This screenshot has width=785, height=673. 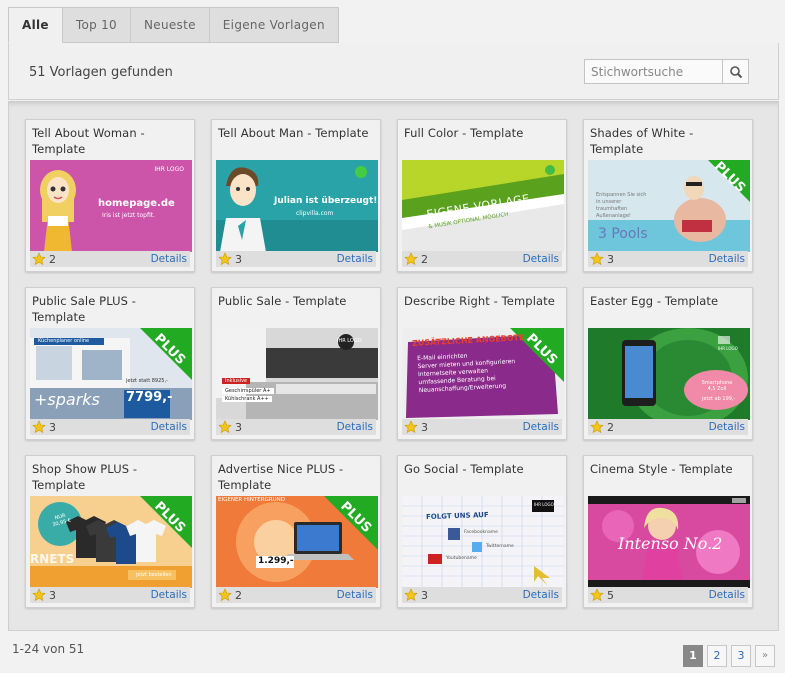 What do you see at coordinates (110, 259) in the screenshot?
I see `card-footer: 2 Details` at bounding box center [110, 259].